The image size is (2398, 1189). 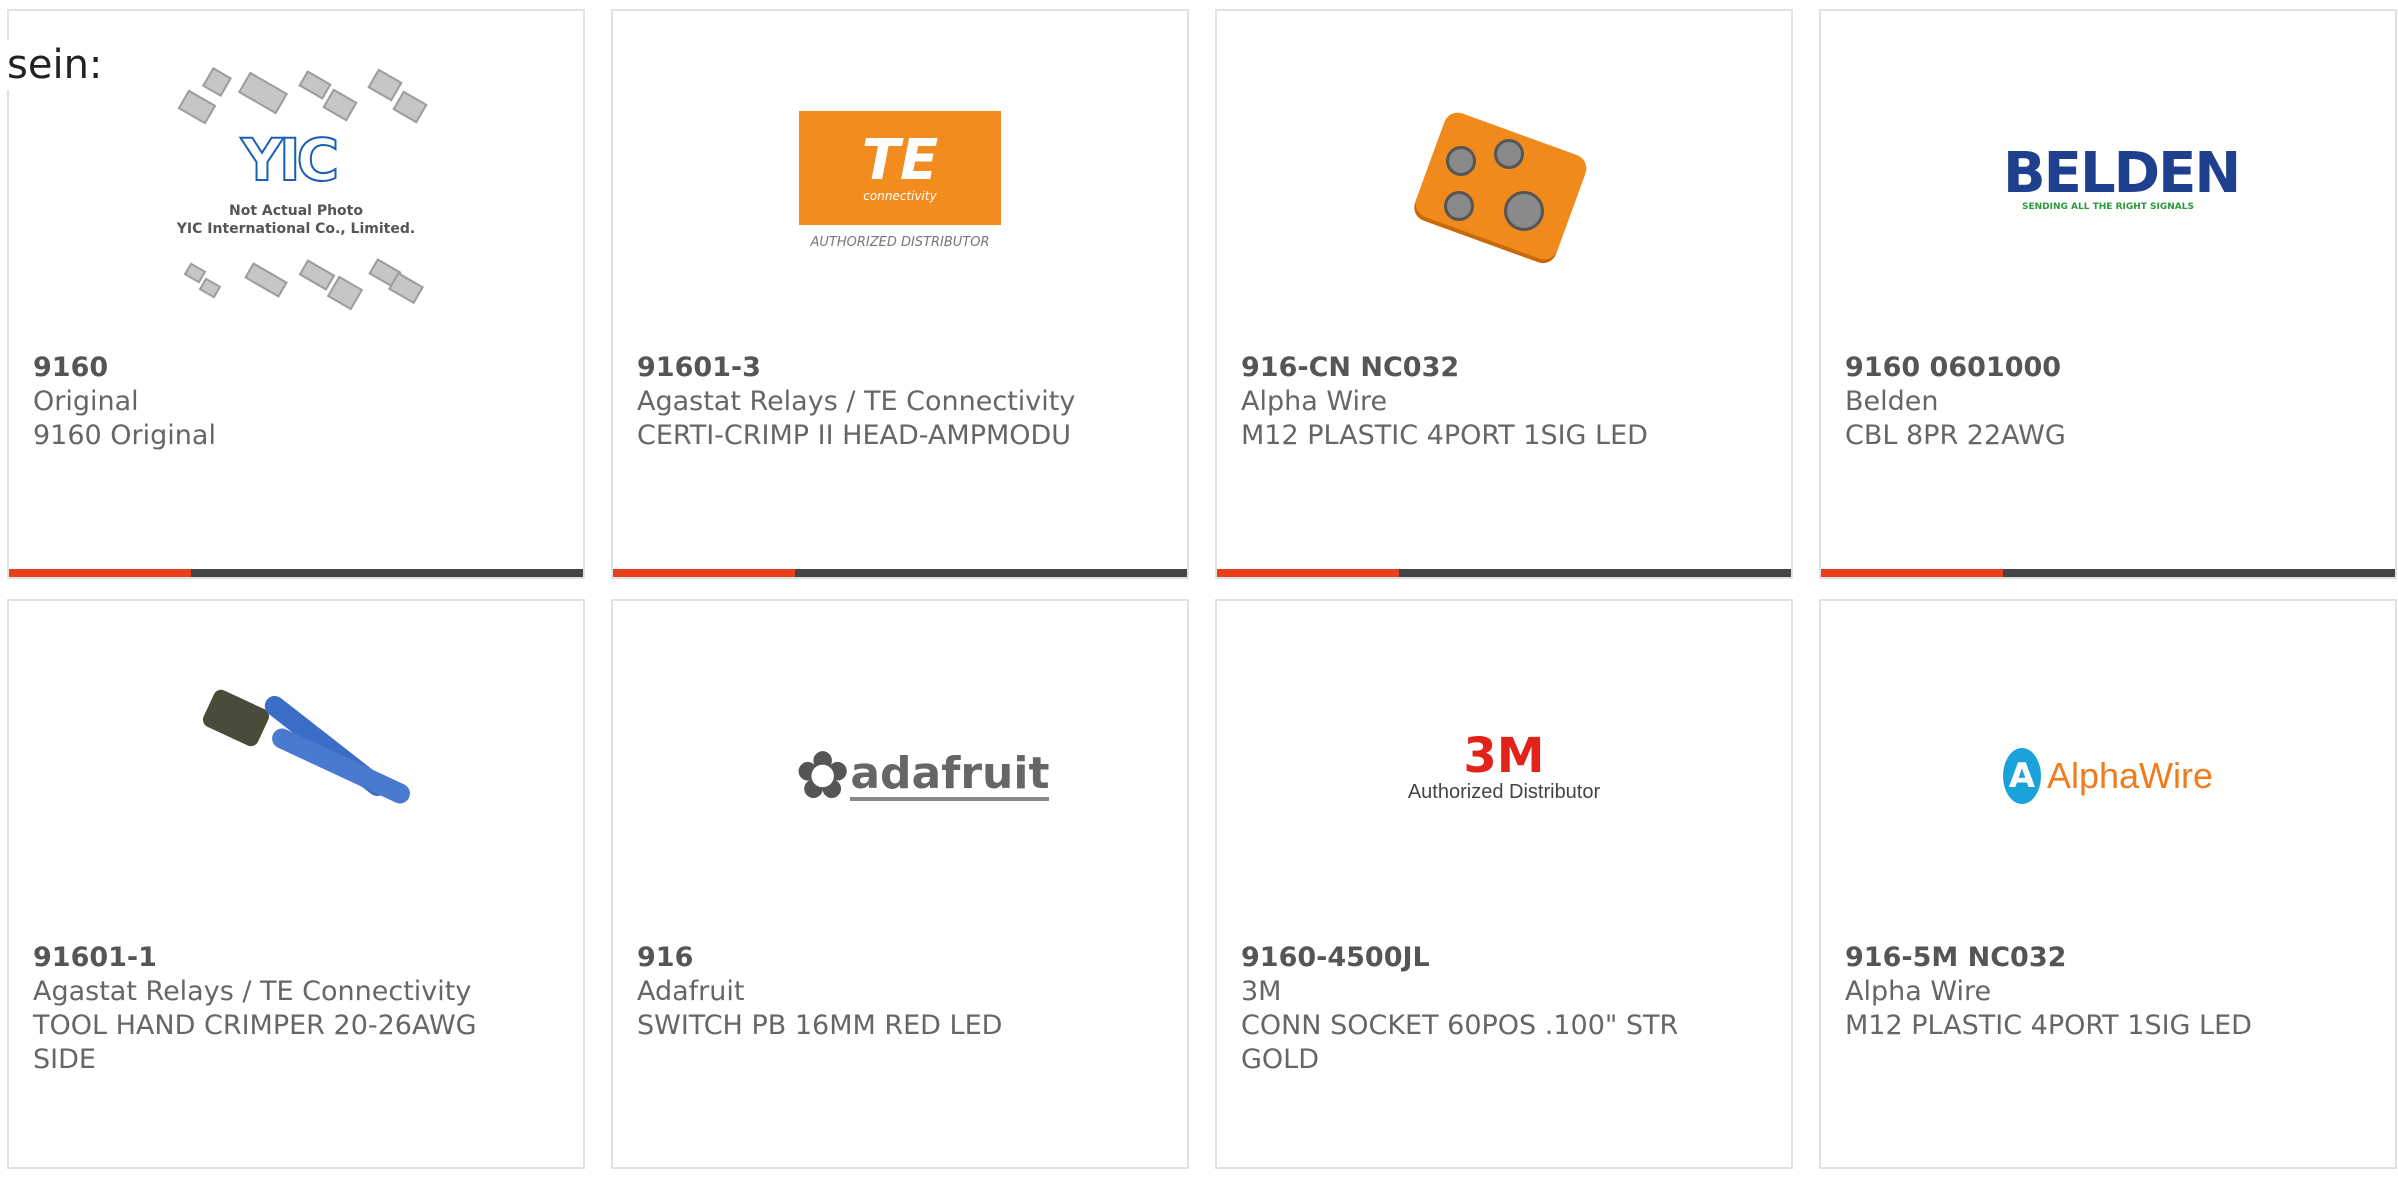 I want to click on alphawire-logo: A AlphaWire, so click(x=2108, y=776).